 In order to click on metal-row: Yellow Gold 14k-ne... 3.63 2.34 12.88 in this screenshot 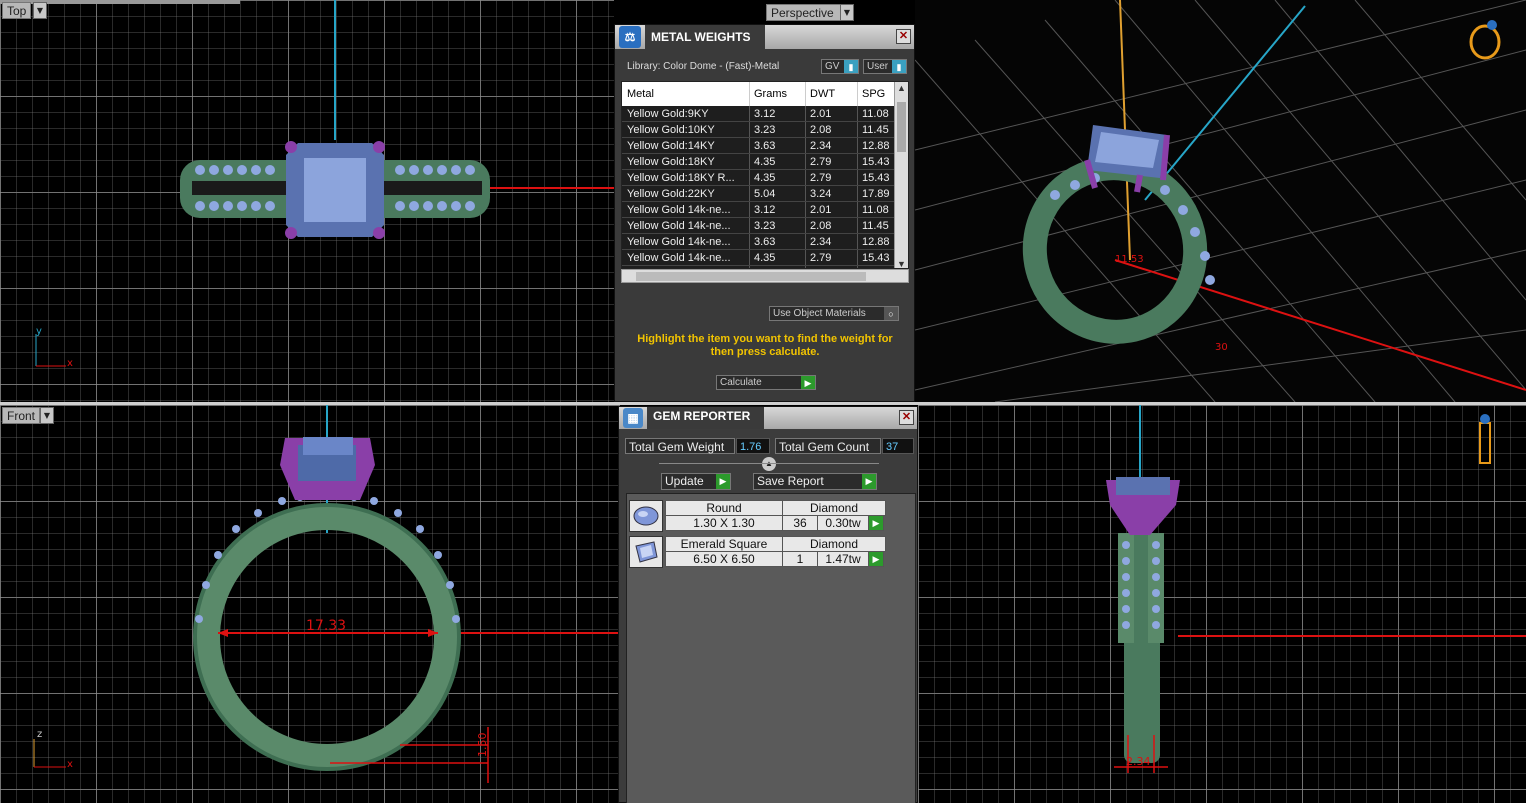, I will do `click(765, 242)`.